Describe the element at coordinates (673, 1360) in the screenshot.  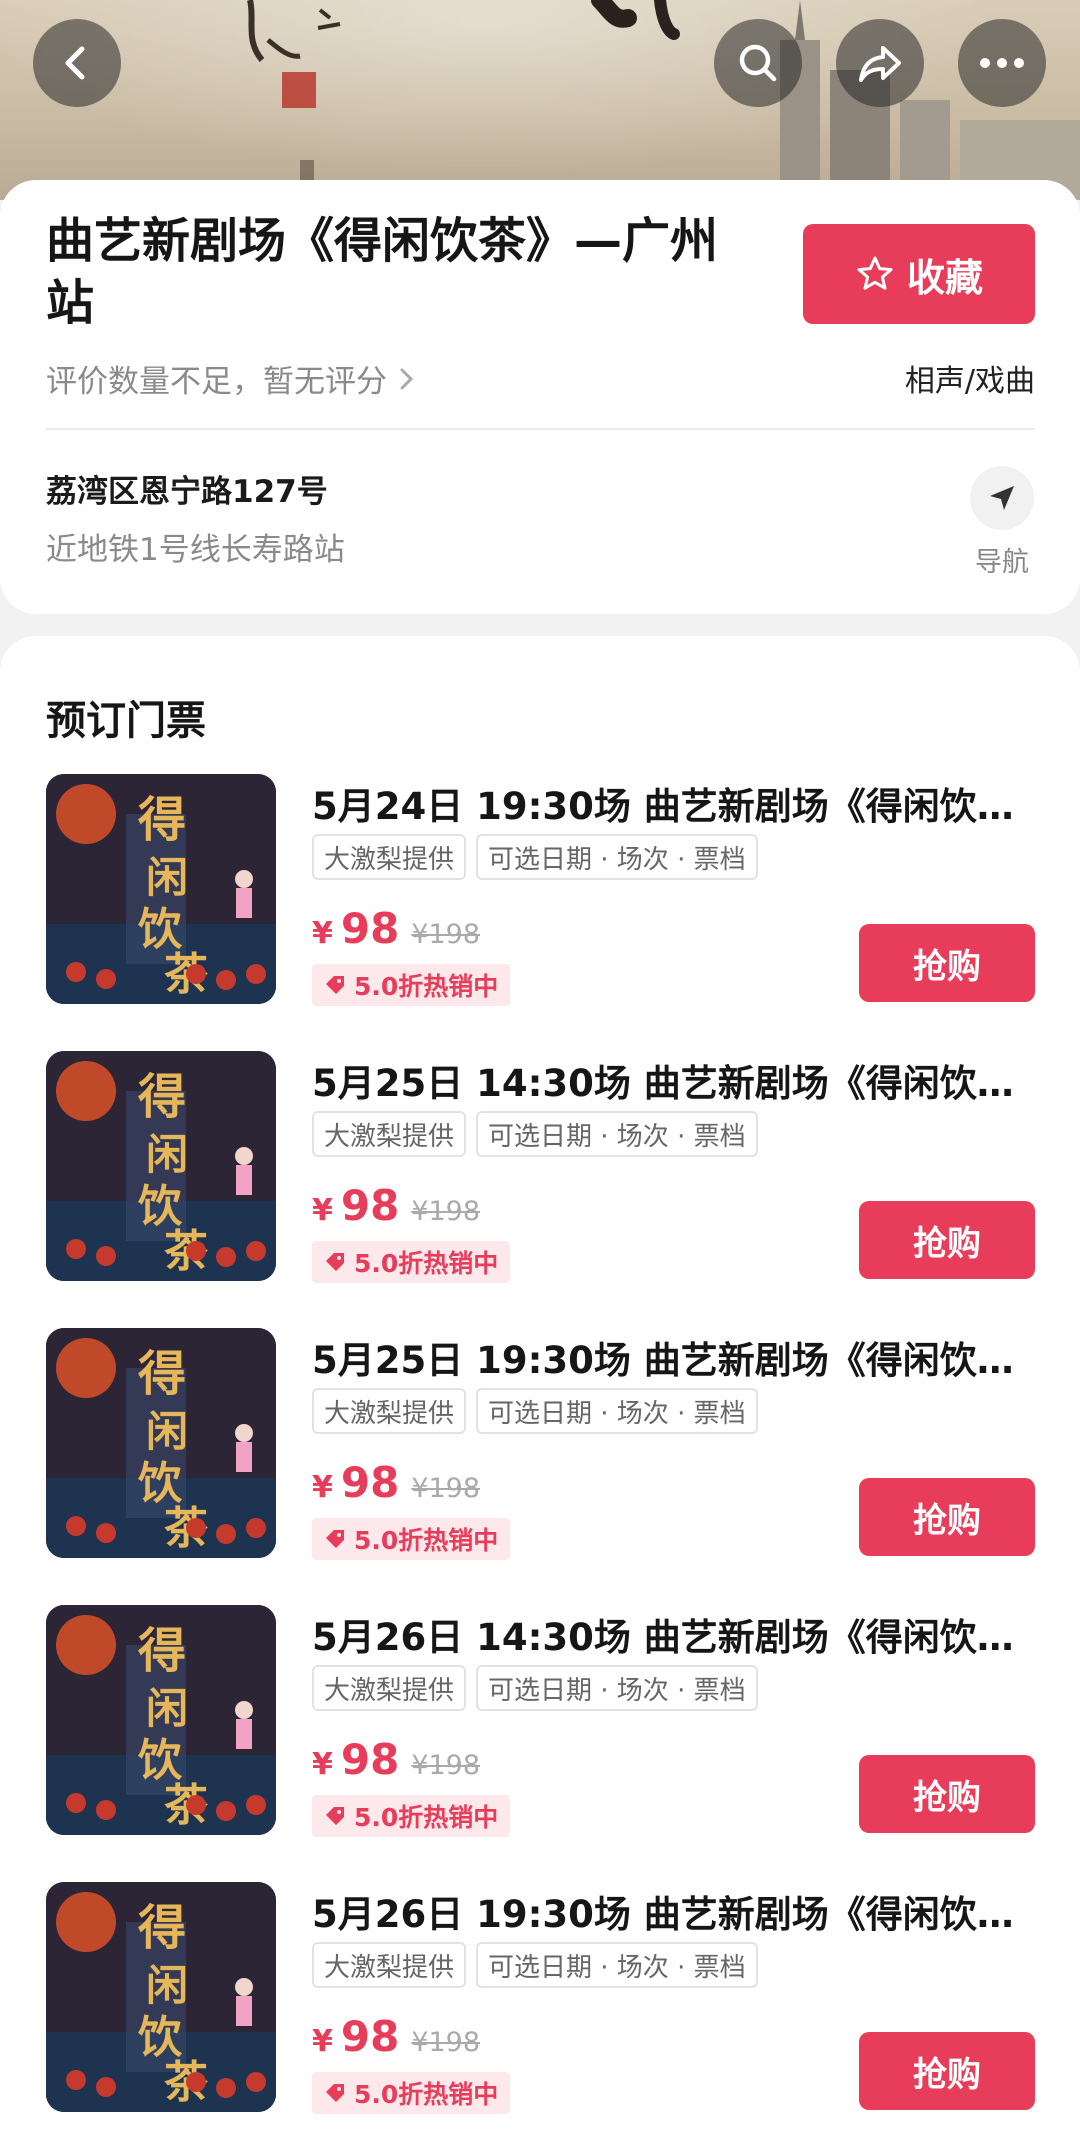
I see `ticket-title: 5月25日 19:30场 曲艺新剧场《得闲饮茶》—广州站` at that location.